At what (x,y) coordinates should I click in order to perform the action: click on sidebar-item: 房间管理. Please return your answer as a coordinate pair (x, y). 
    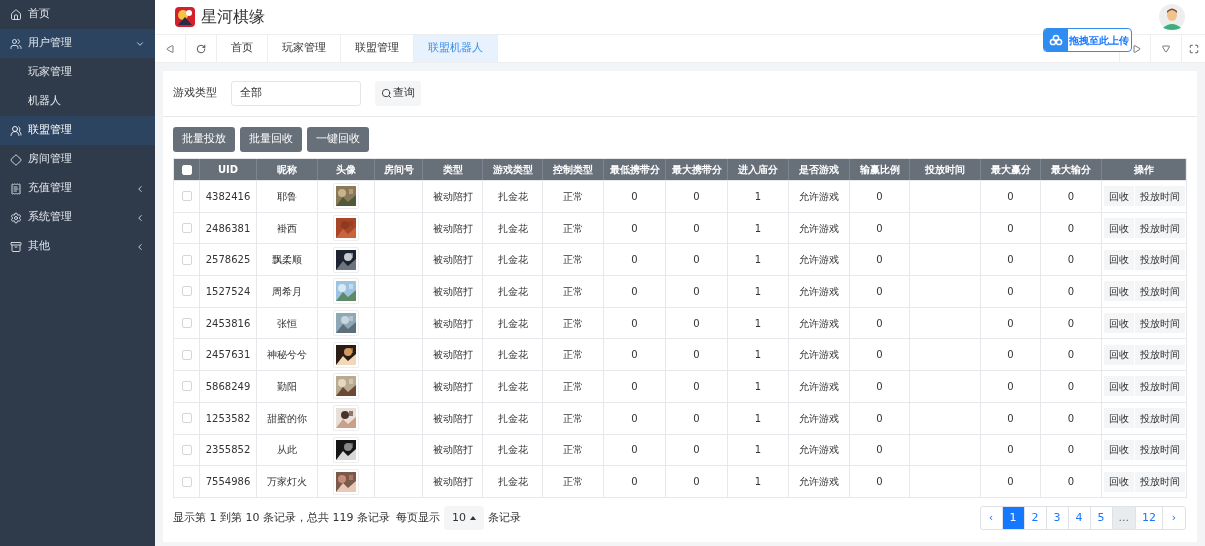
    Looking at the image, I should click on (77, 159).